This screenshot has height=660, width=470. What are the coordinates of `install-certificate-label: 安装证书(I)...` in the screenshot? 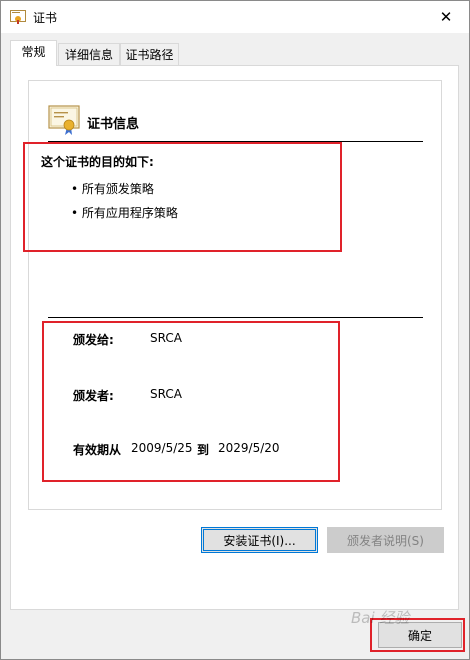 It's located at (259, 540).